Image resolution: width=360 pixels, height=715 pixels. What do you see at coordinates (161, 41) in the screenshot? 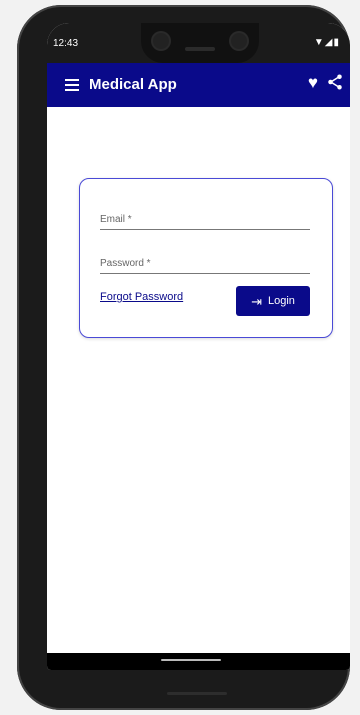
I see `front-camera-icon` at bounding box center [161, 41].